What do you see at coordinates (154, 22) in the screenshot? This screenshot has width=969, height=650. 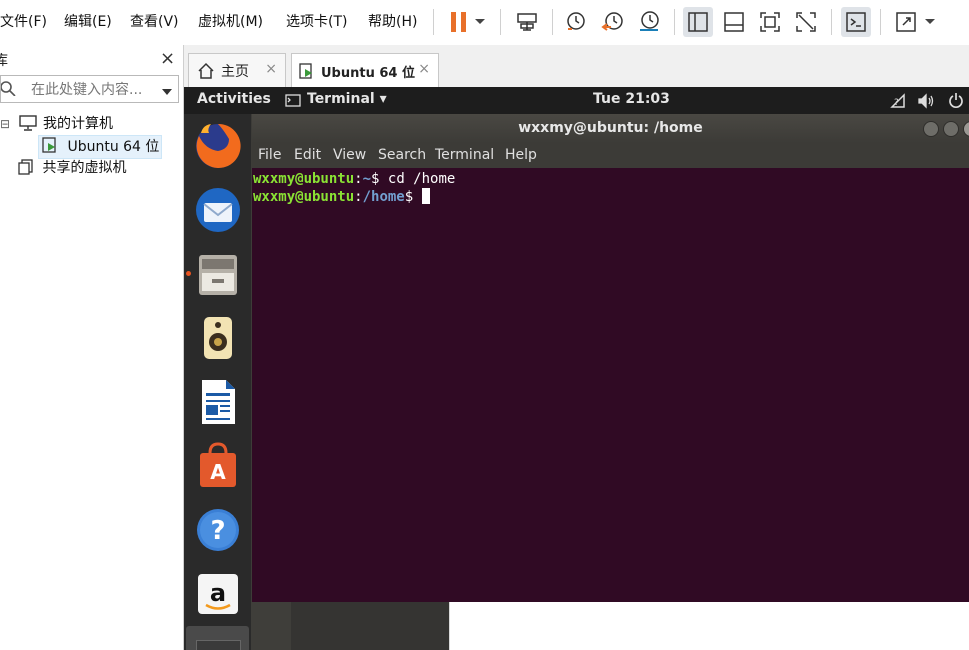 I see `menu-view: 查看(V)` at bounding box center [154, 22].